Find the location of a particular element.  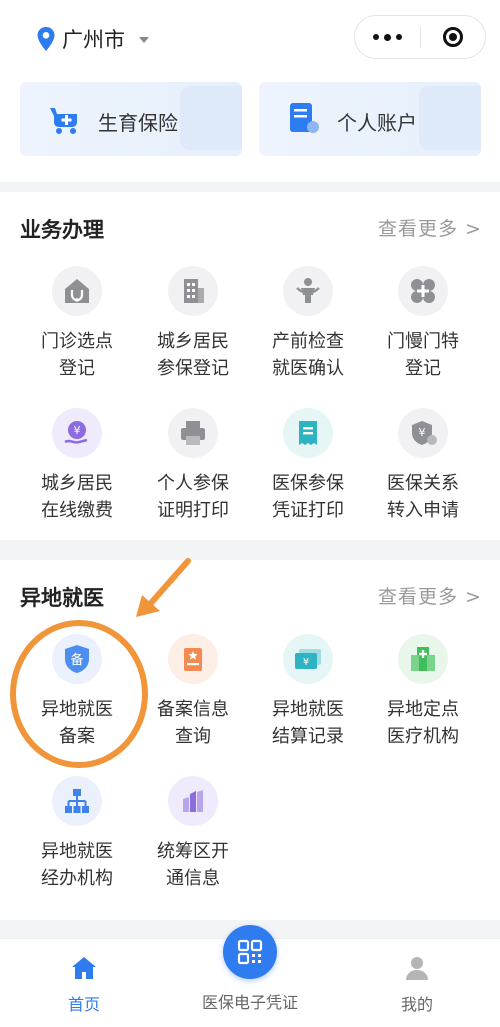

payment-card-icon: ¥ is located at coordinates (308, 659).